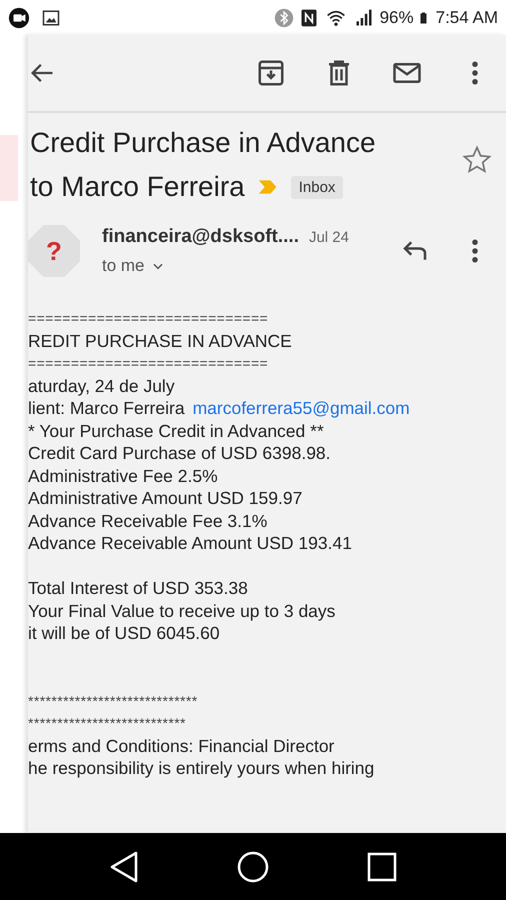 The height and width of the screenshot is (900, 506). I want to click on image-icon, so click(51, 17).